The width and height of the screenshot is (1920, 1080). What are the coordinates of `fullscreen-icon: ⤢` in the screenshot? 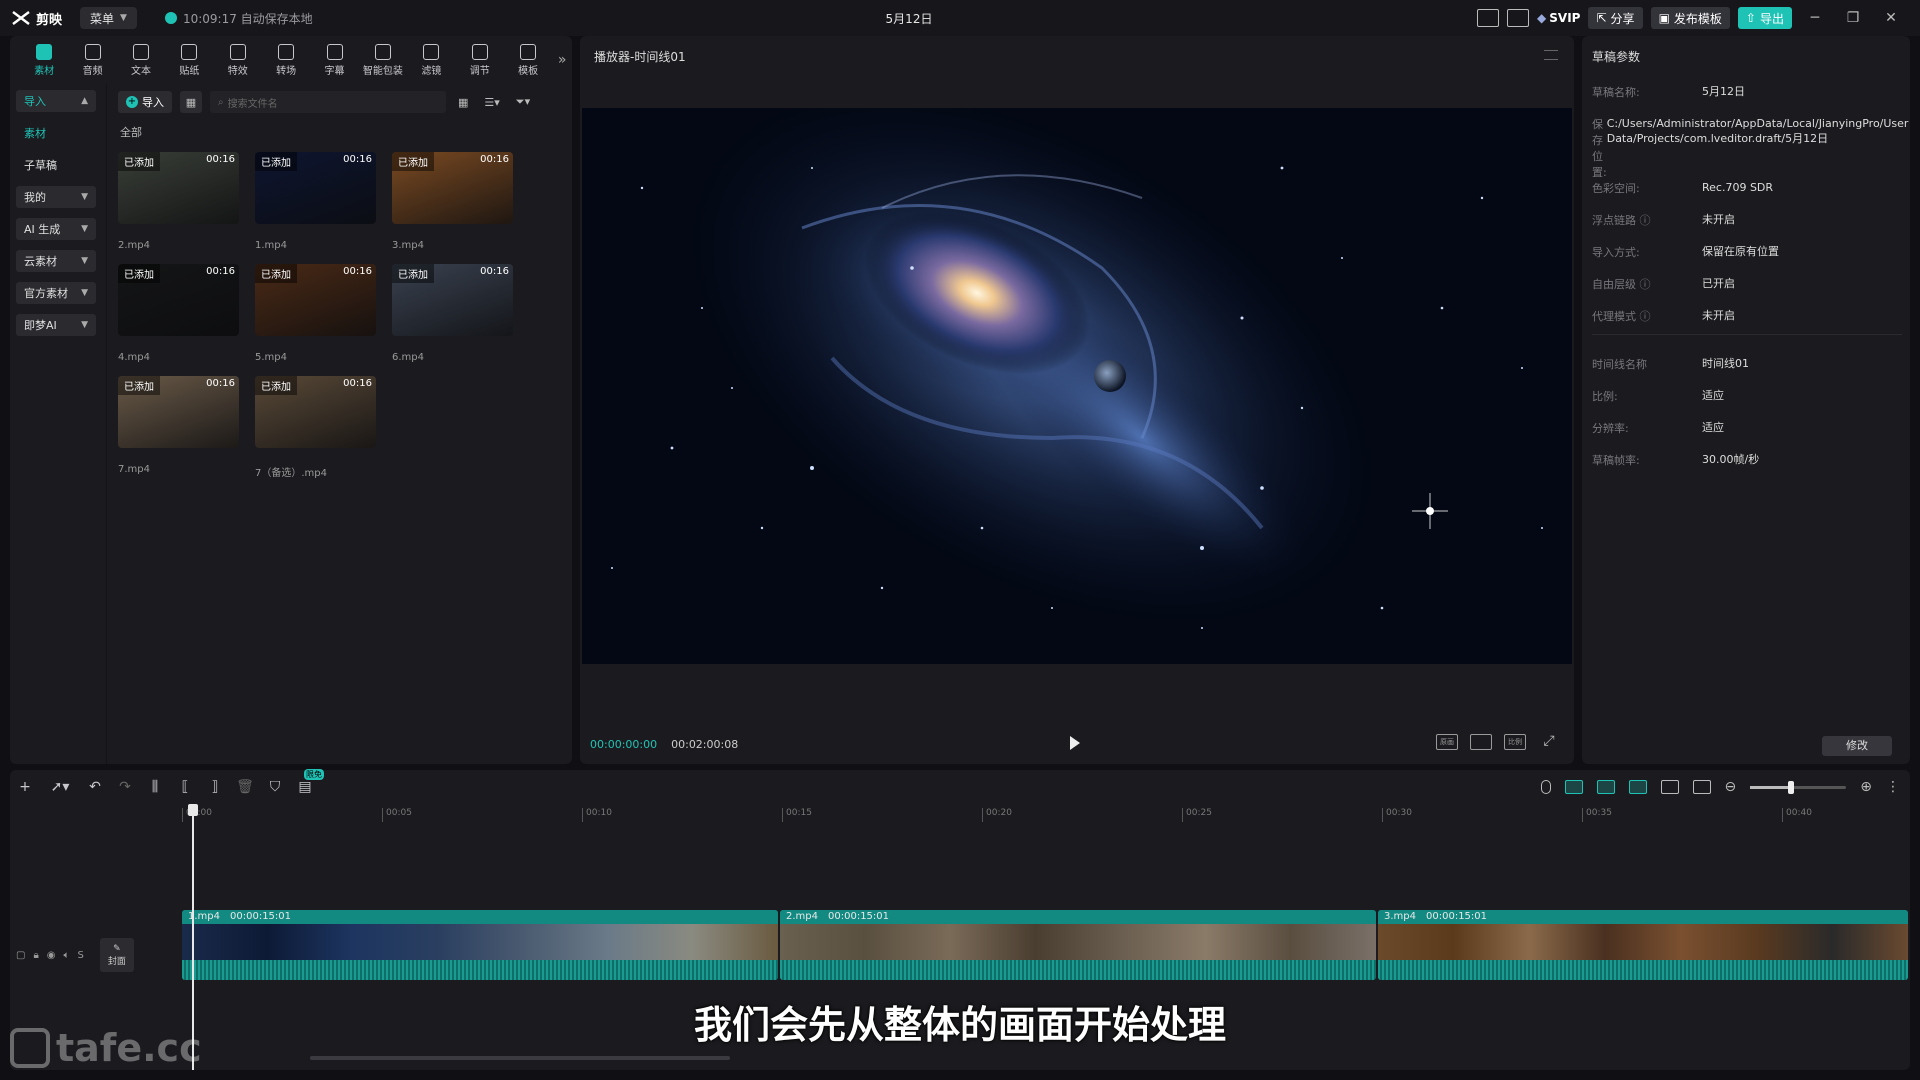 It's located at (1549, 742).